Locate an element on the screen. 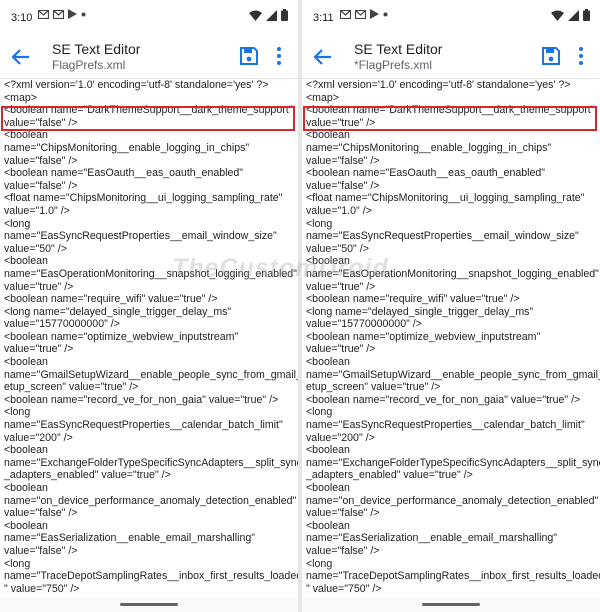 The image size is (600, 612). xml-line: value="15770000000" /> is located at coordinates (62, 324).